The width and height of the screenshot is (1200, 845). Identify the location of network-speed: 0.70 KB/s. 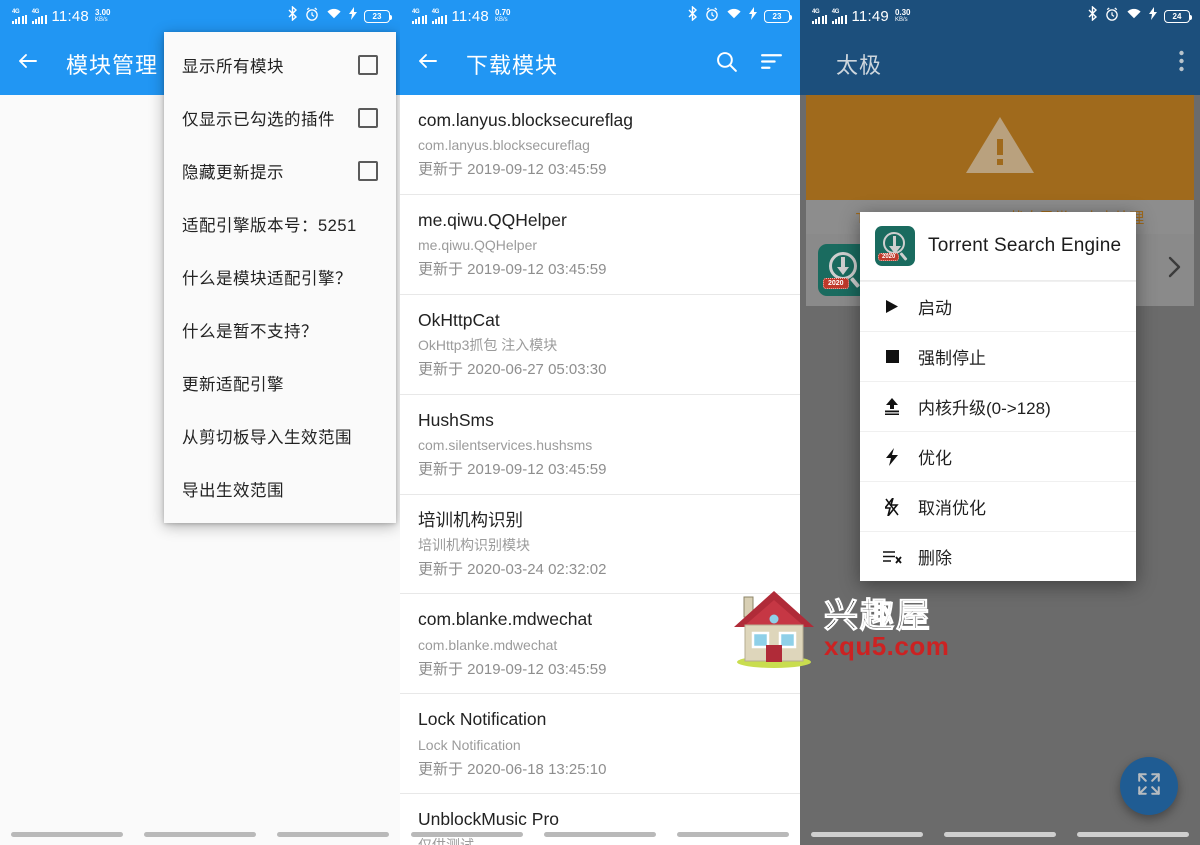
(502, 15).